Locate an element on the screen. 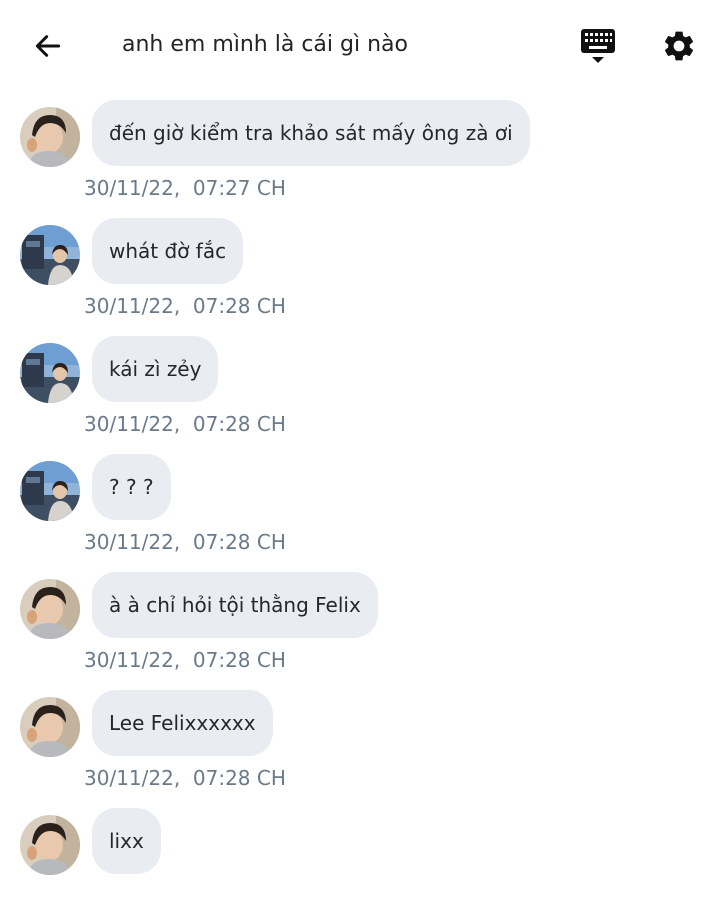 The height and width of the screenshot is (916, 720). top-bar: anh em mình là cái gì nào is located at coordinates (360, 45).